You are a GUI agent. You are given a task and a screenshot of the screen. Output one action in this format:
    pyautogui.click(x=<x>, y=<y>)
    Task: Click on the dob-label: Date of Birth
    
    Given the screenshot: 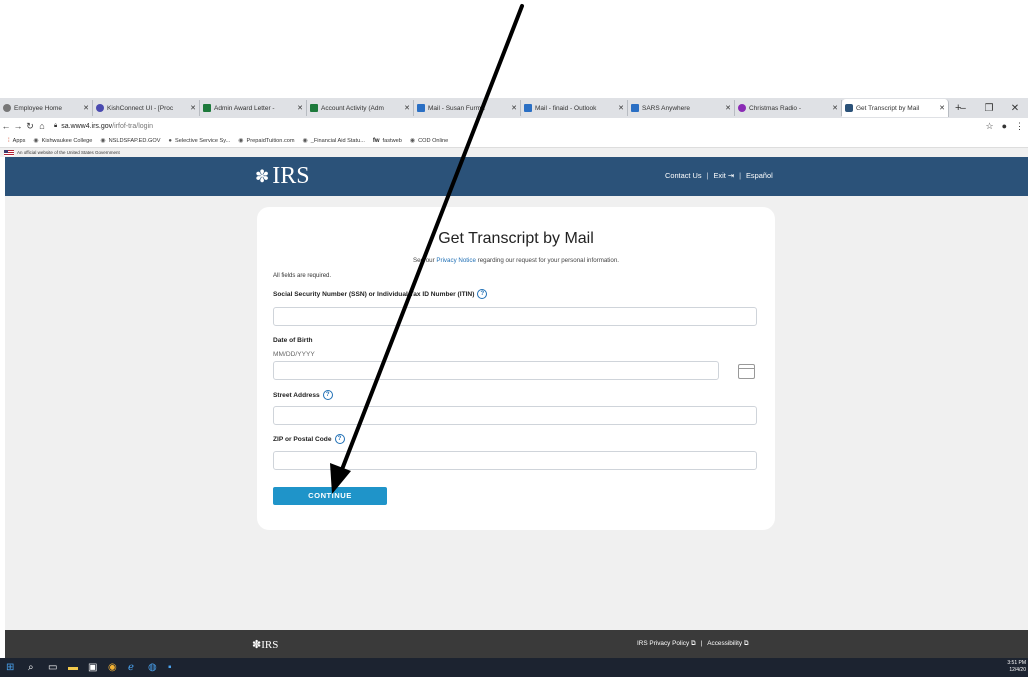 What is the action you would take?
    pyautogui.click(x=293, y=340)
    